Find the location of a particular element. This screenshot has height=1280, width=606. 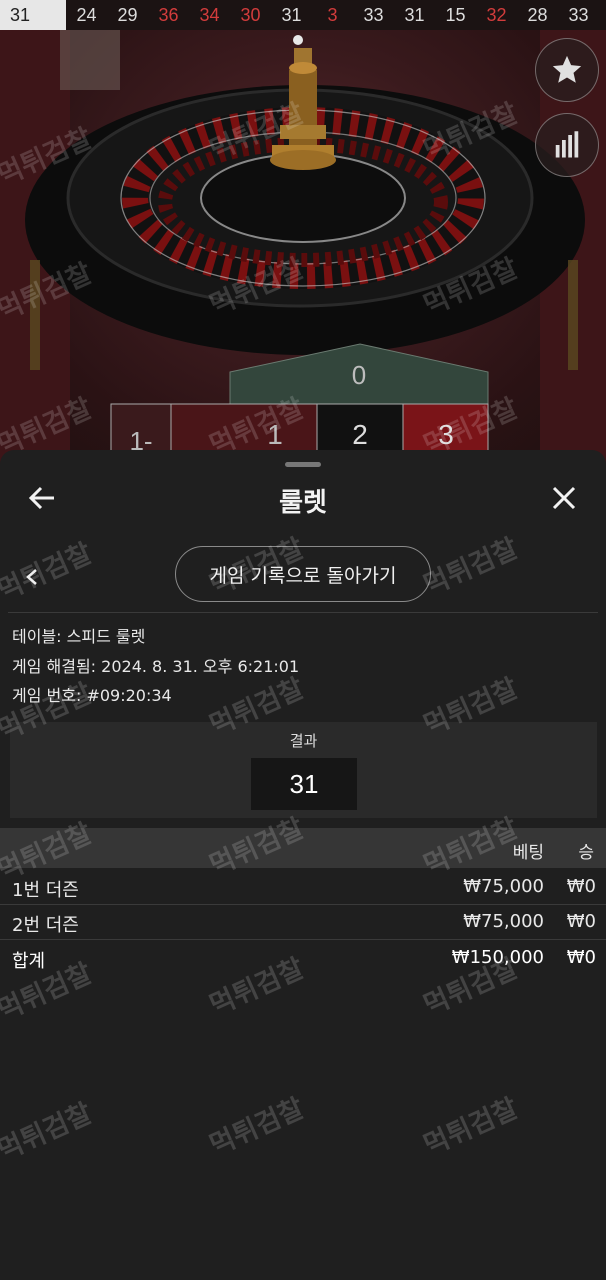

total-bet-amount: ₩150,000 is located at coordinates (497, 957).